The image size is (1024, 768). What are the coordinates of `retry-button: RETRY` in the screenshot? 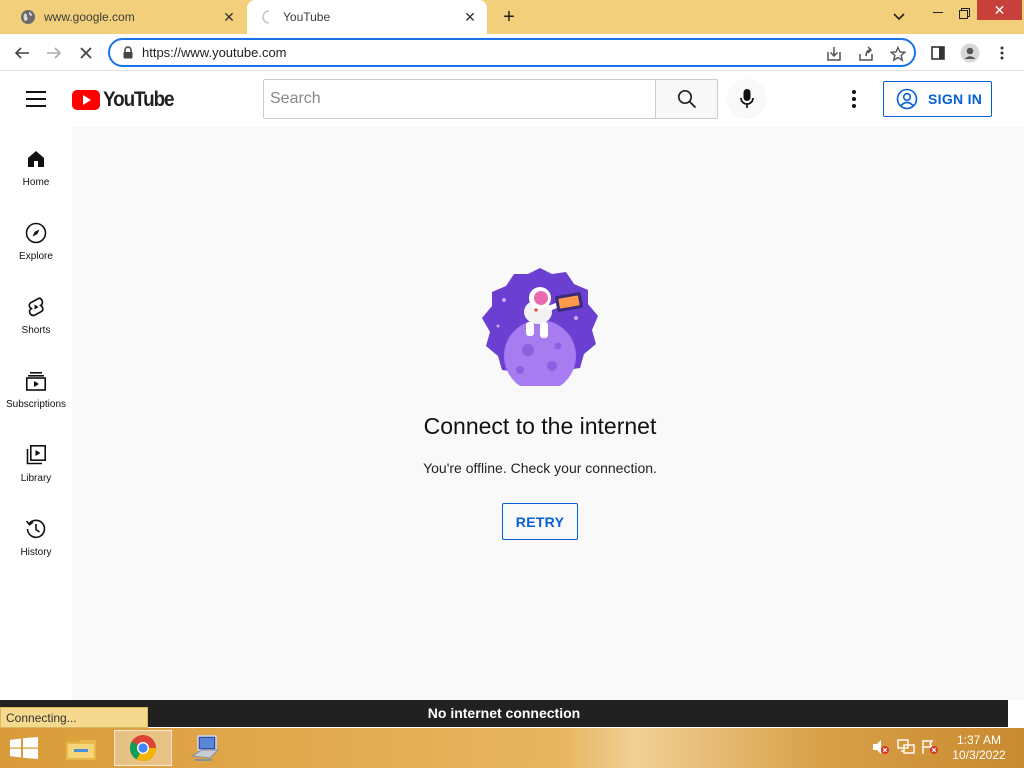 It's located at (540, 521).